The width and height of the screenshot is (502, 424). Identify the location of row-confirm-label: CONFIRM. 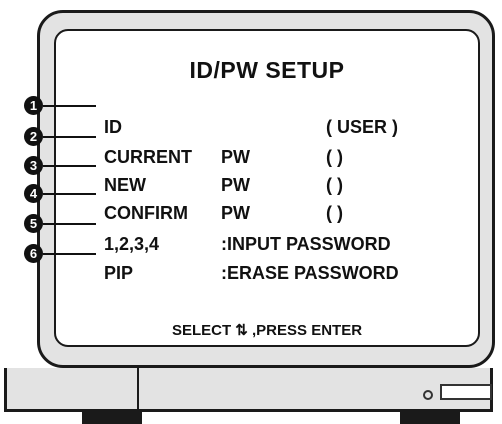
(146, 213).